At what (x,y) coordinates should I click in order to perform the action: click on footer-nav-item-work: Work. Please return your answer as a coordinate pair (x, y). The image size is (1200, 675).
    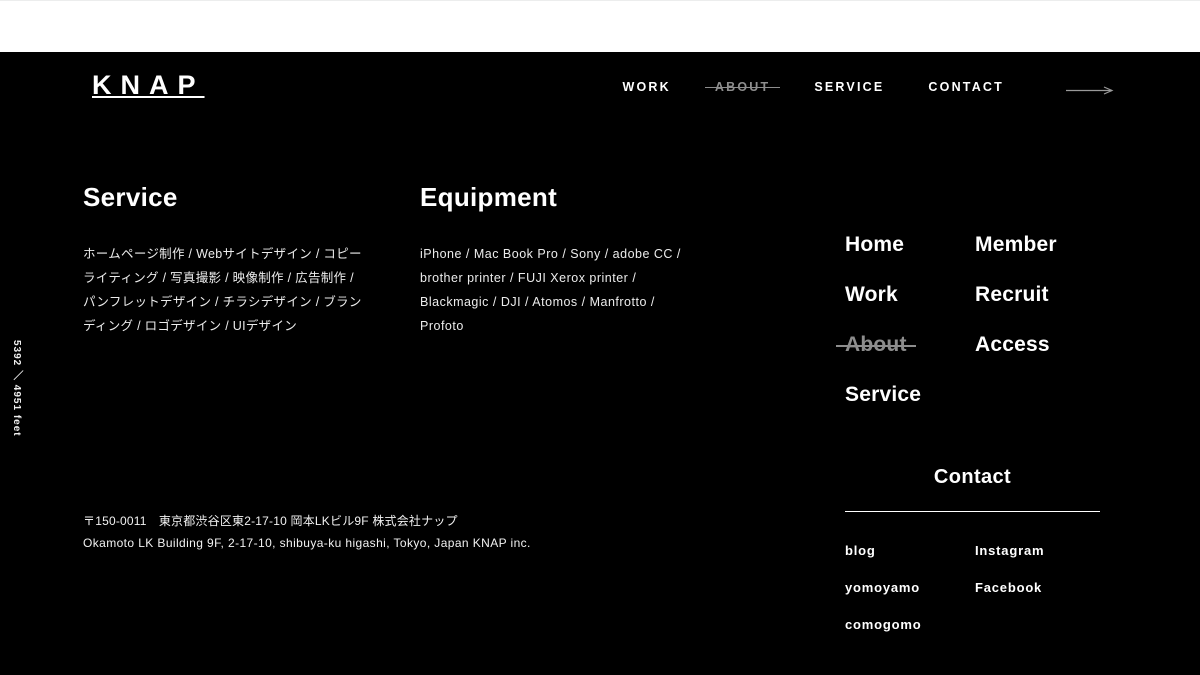
    Looking at the image, I should click on (871, 294).